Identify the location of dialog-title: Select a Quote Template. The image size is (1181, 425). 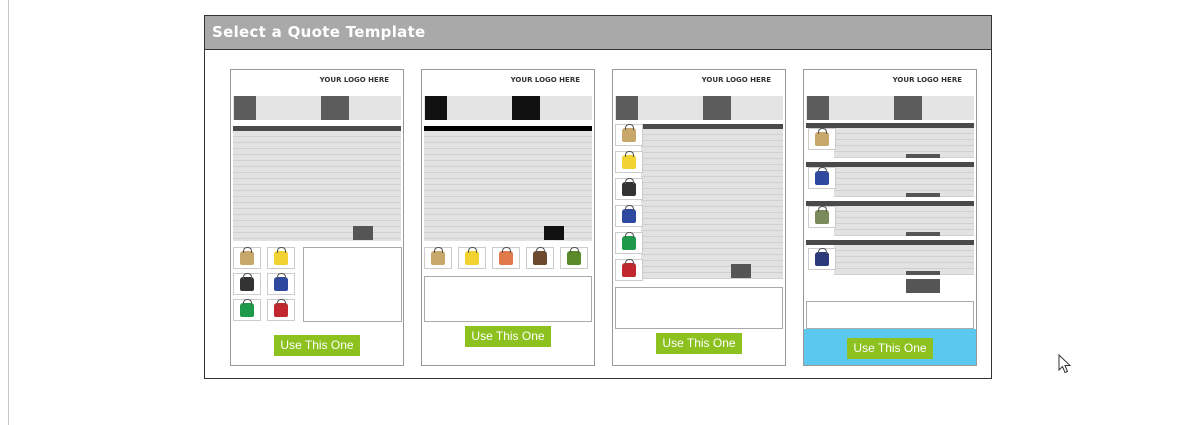
(598, 33).